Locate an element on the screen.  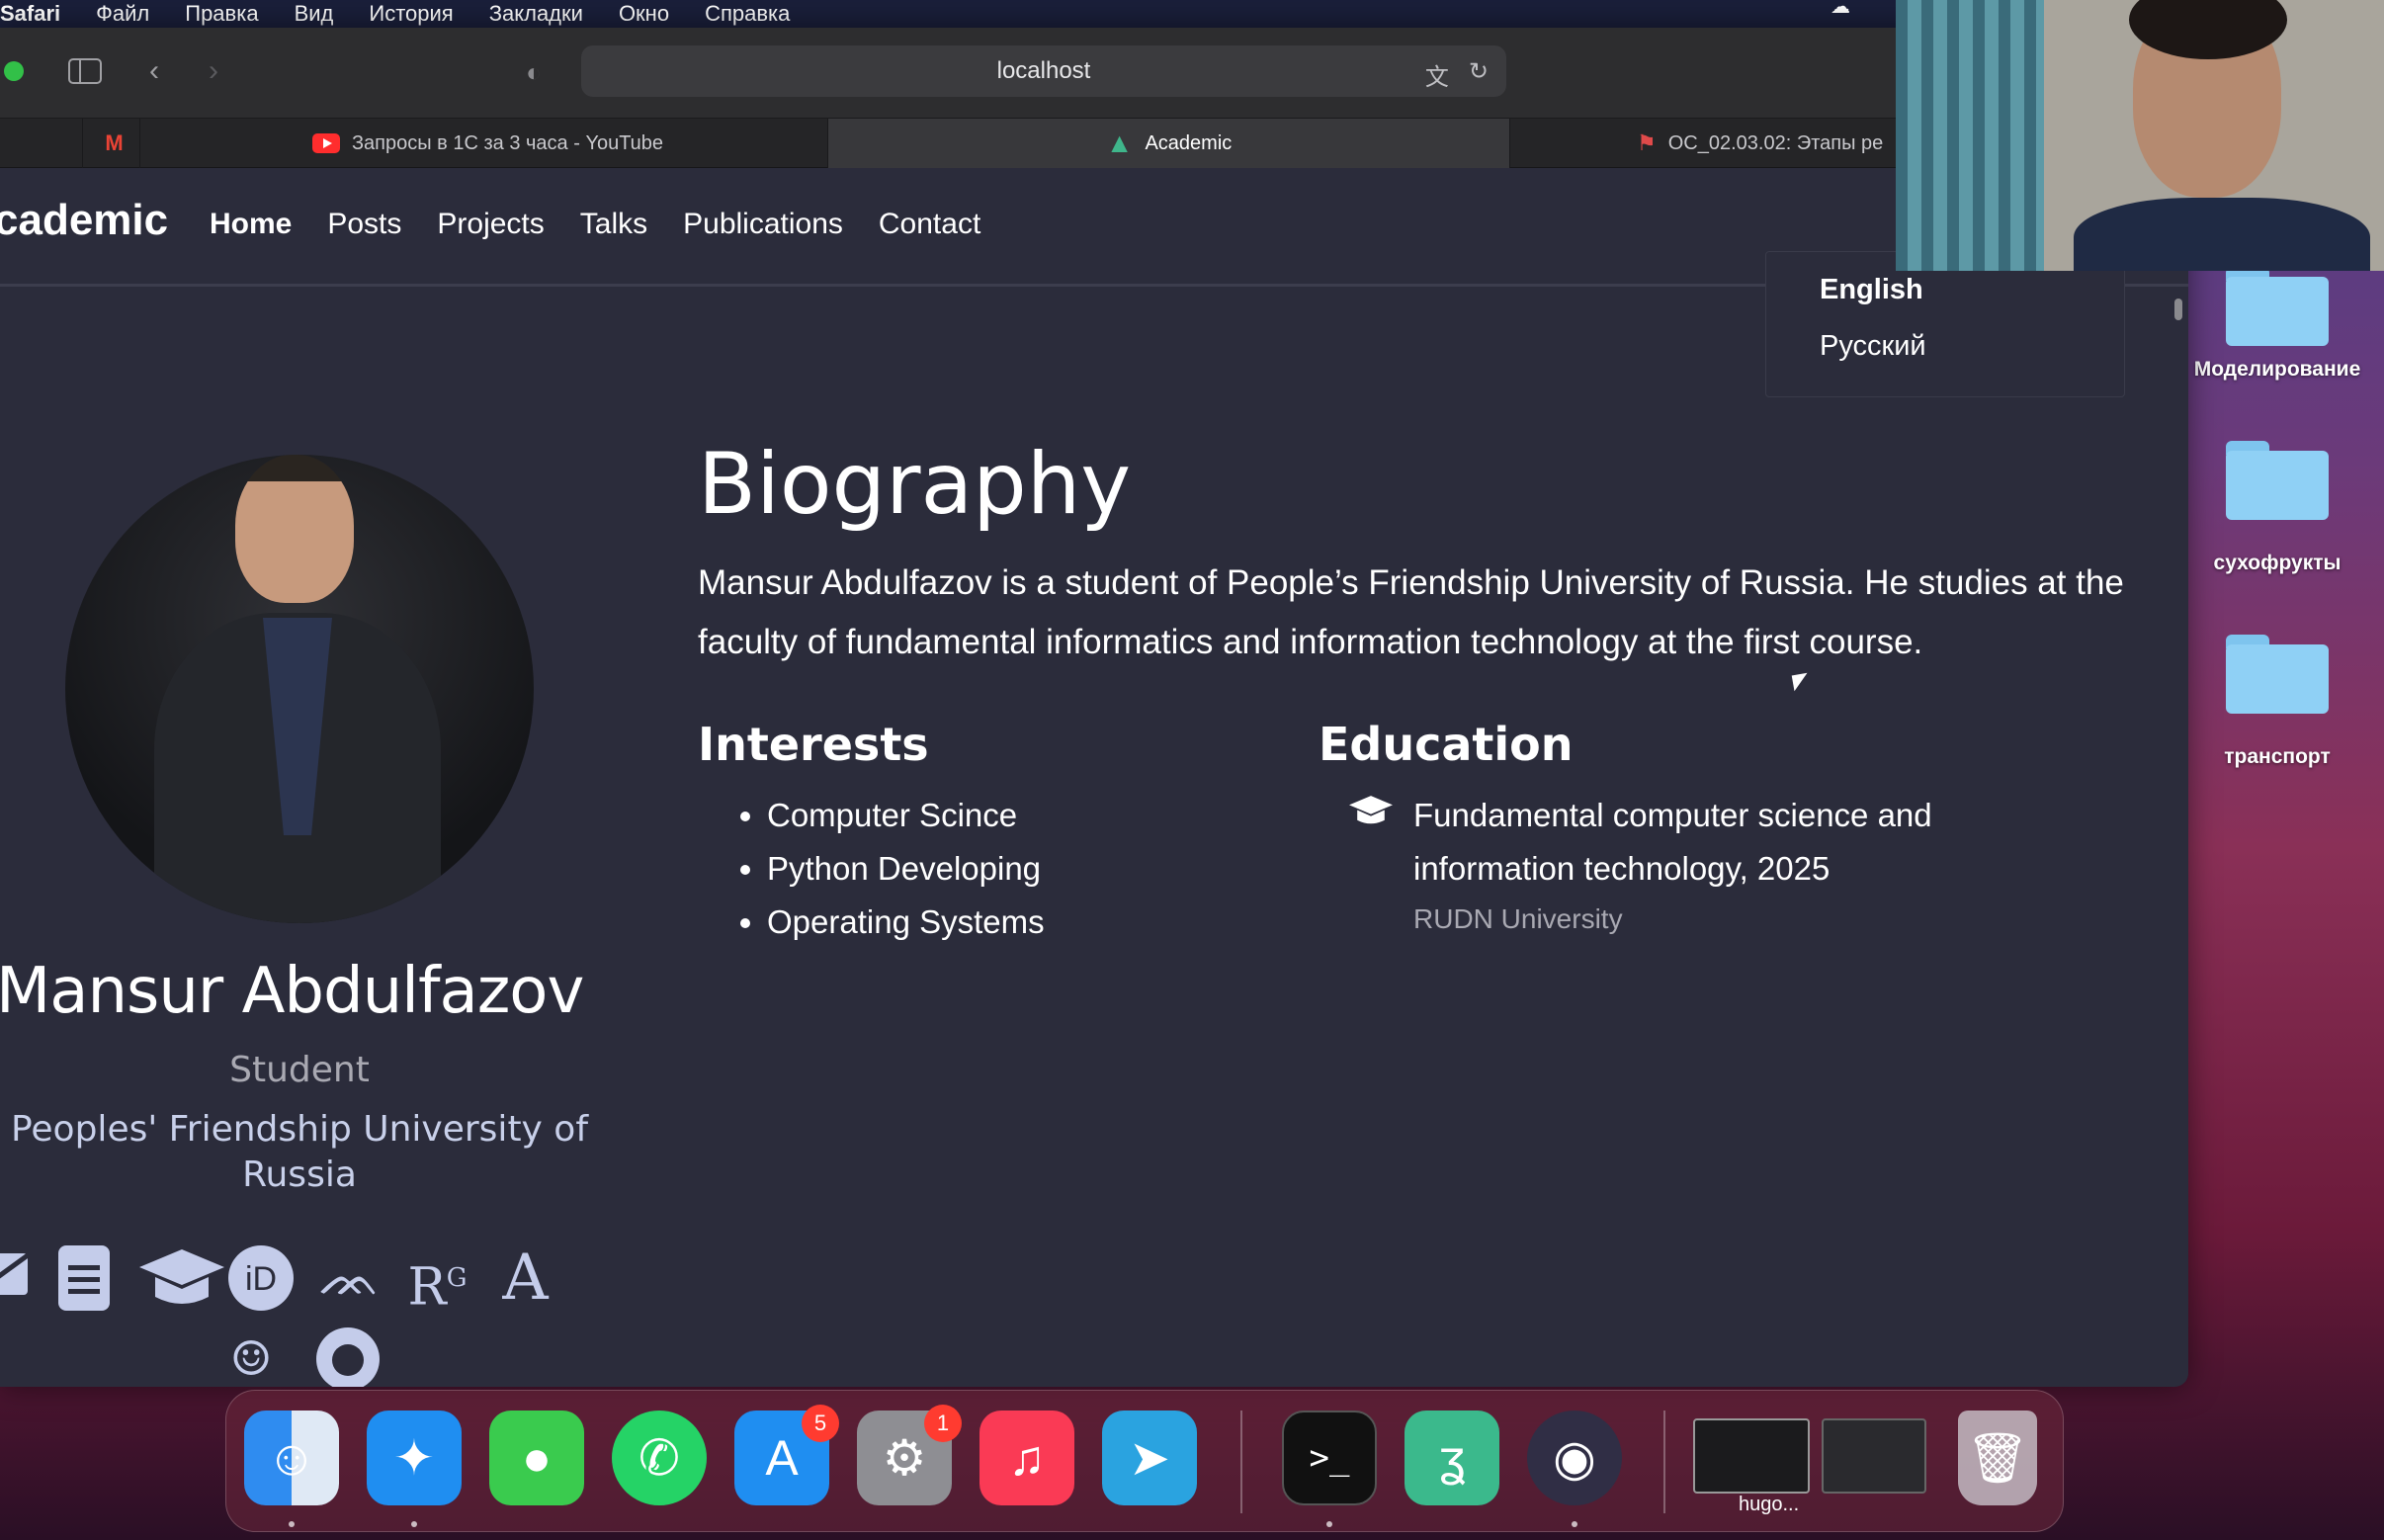
translate-icon: 文 is located at coordinates (1437, 74).